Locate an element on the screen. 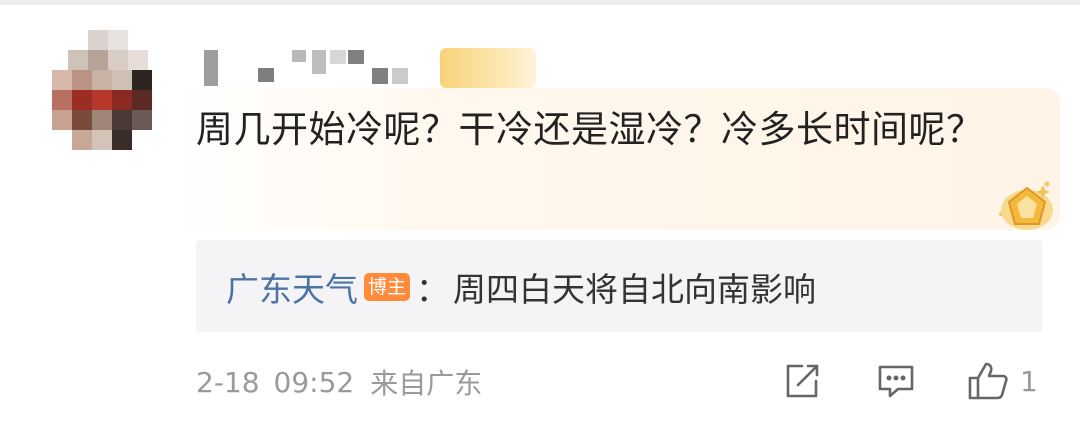  comment-icon is located at coordinates (896, 381).